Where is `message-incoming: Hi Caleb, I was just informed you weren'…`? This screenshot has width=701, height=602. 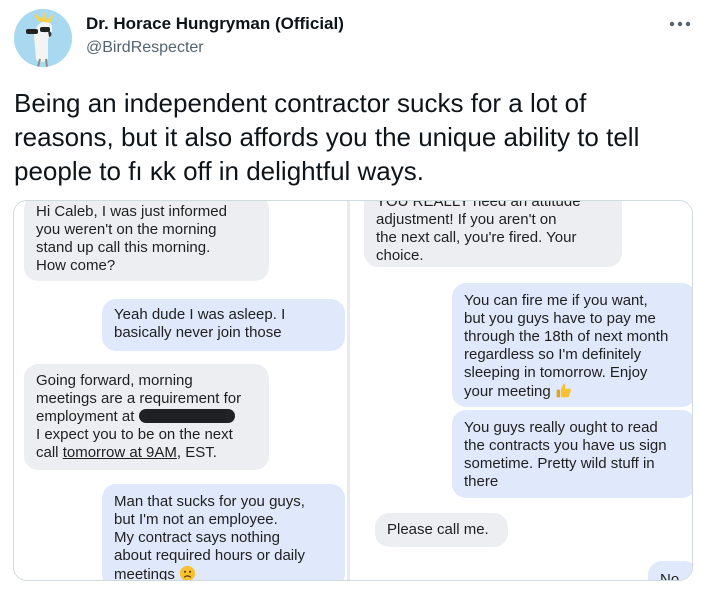
message-incoming: Hi Caleb, I was just informed you weren'… is located at coordinates (146, 241).